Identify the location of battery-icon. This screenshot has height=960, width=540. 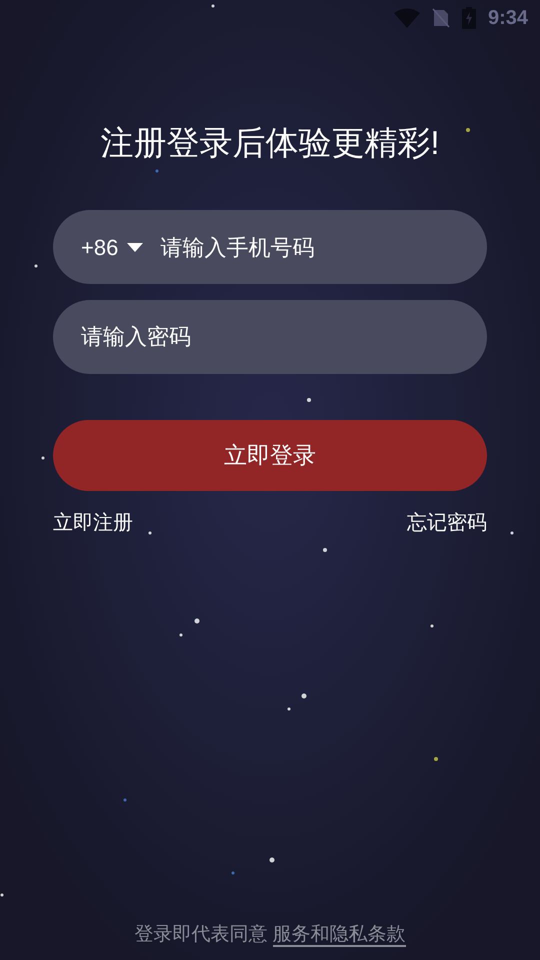
(469, 18).